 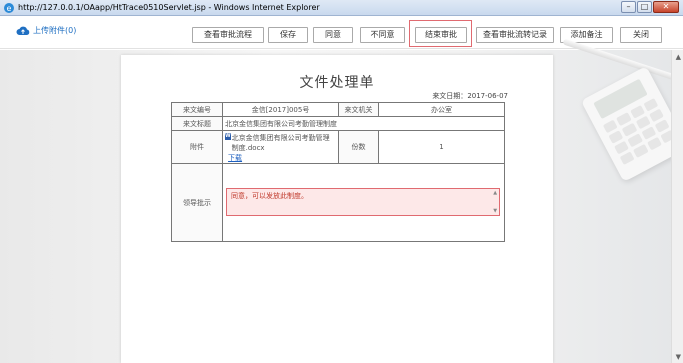 What do you see at coordinates (495, 211) in the screenshot?
I see `textarea-scroll-down-icon: ▼` at bounding box center [495, 211].